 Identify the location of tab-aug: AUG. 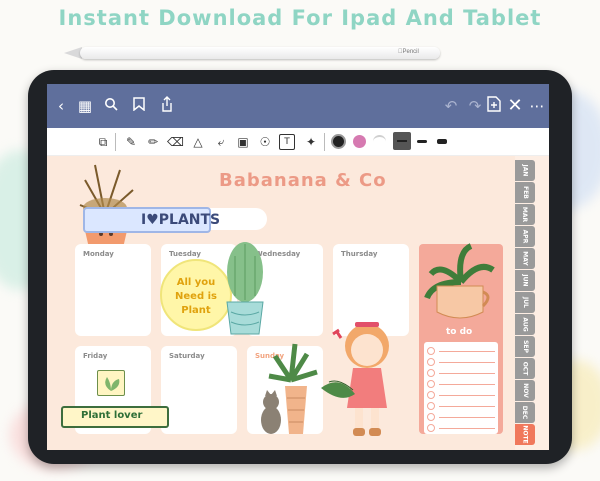
(525, 324).